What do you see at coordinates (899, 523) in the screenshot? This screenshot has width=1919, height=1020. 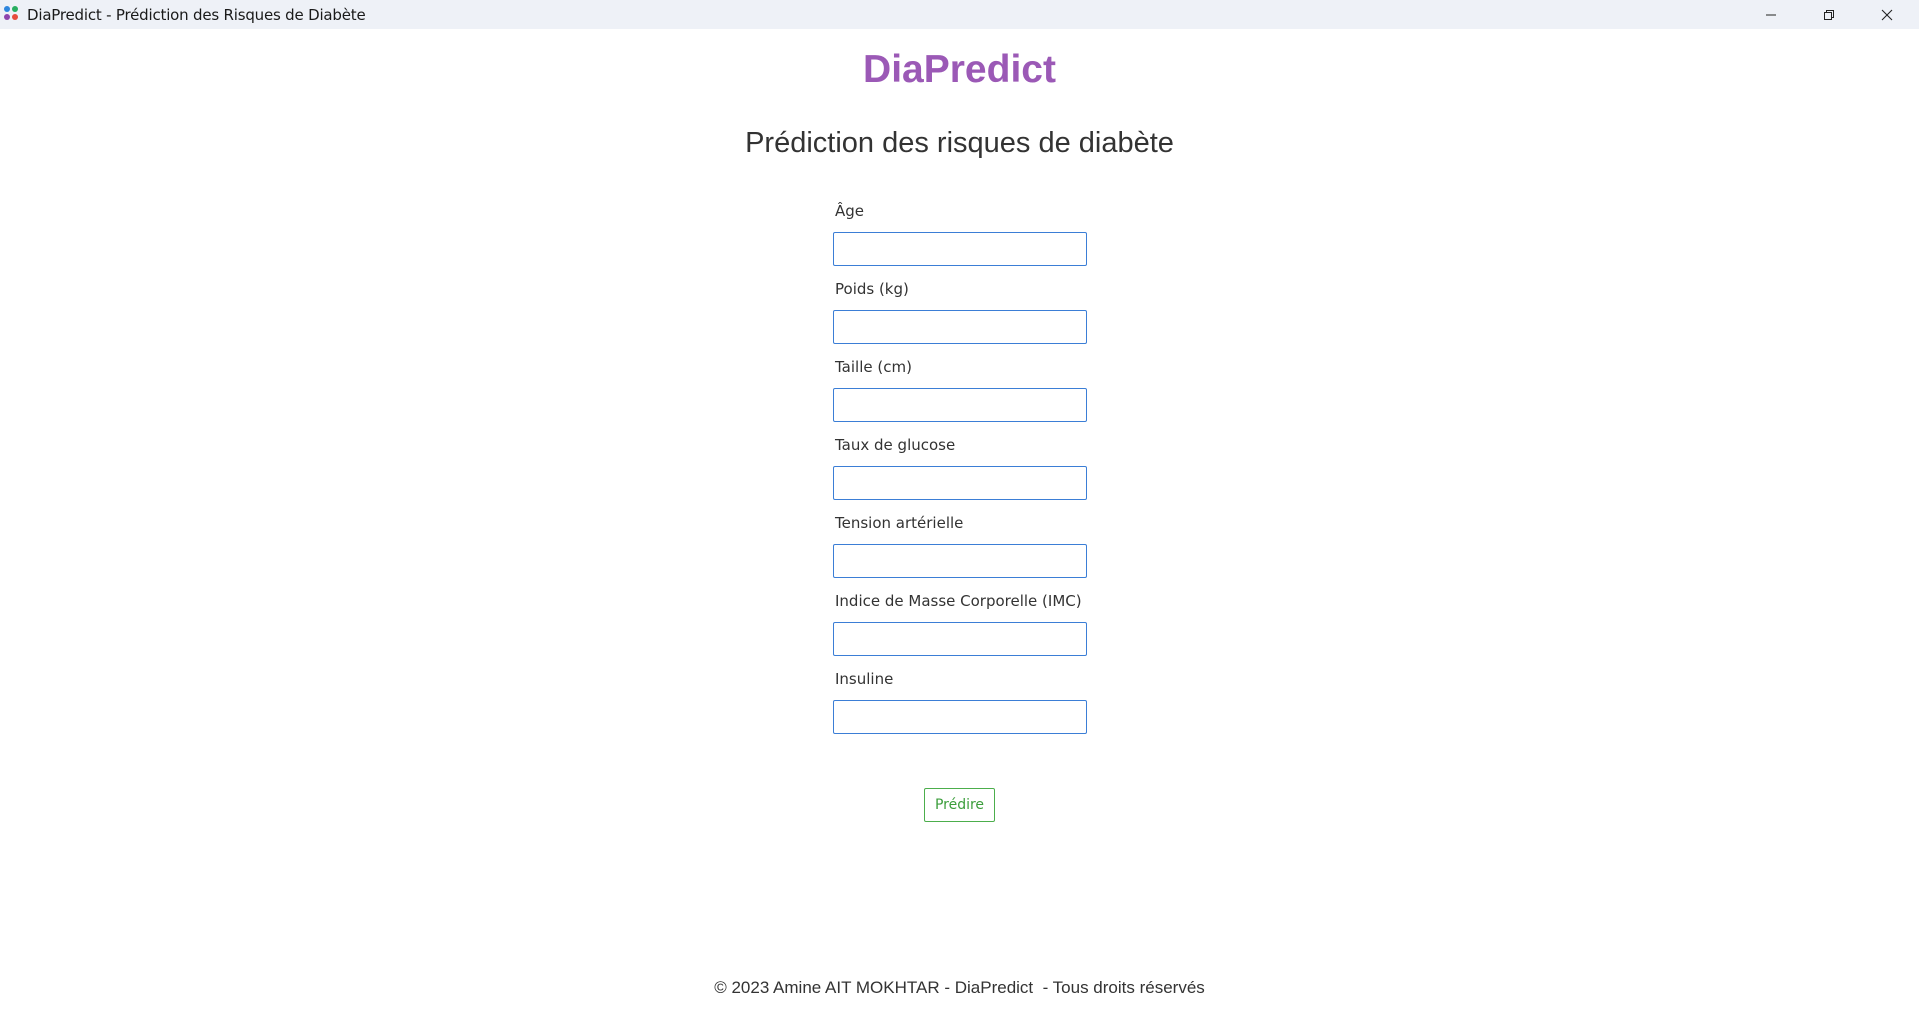 I see `blood-pressure-label: Tension artérielle` at bounding box center [899, 523].